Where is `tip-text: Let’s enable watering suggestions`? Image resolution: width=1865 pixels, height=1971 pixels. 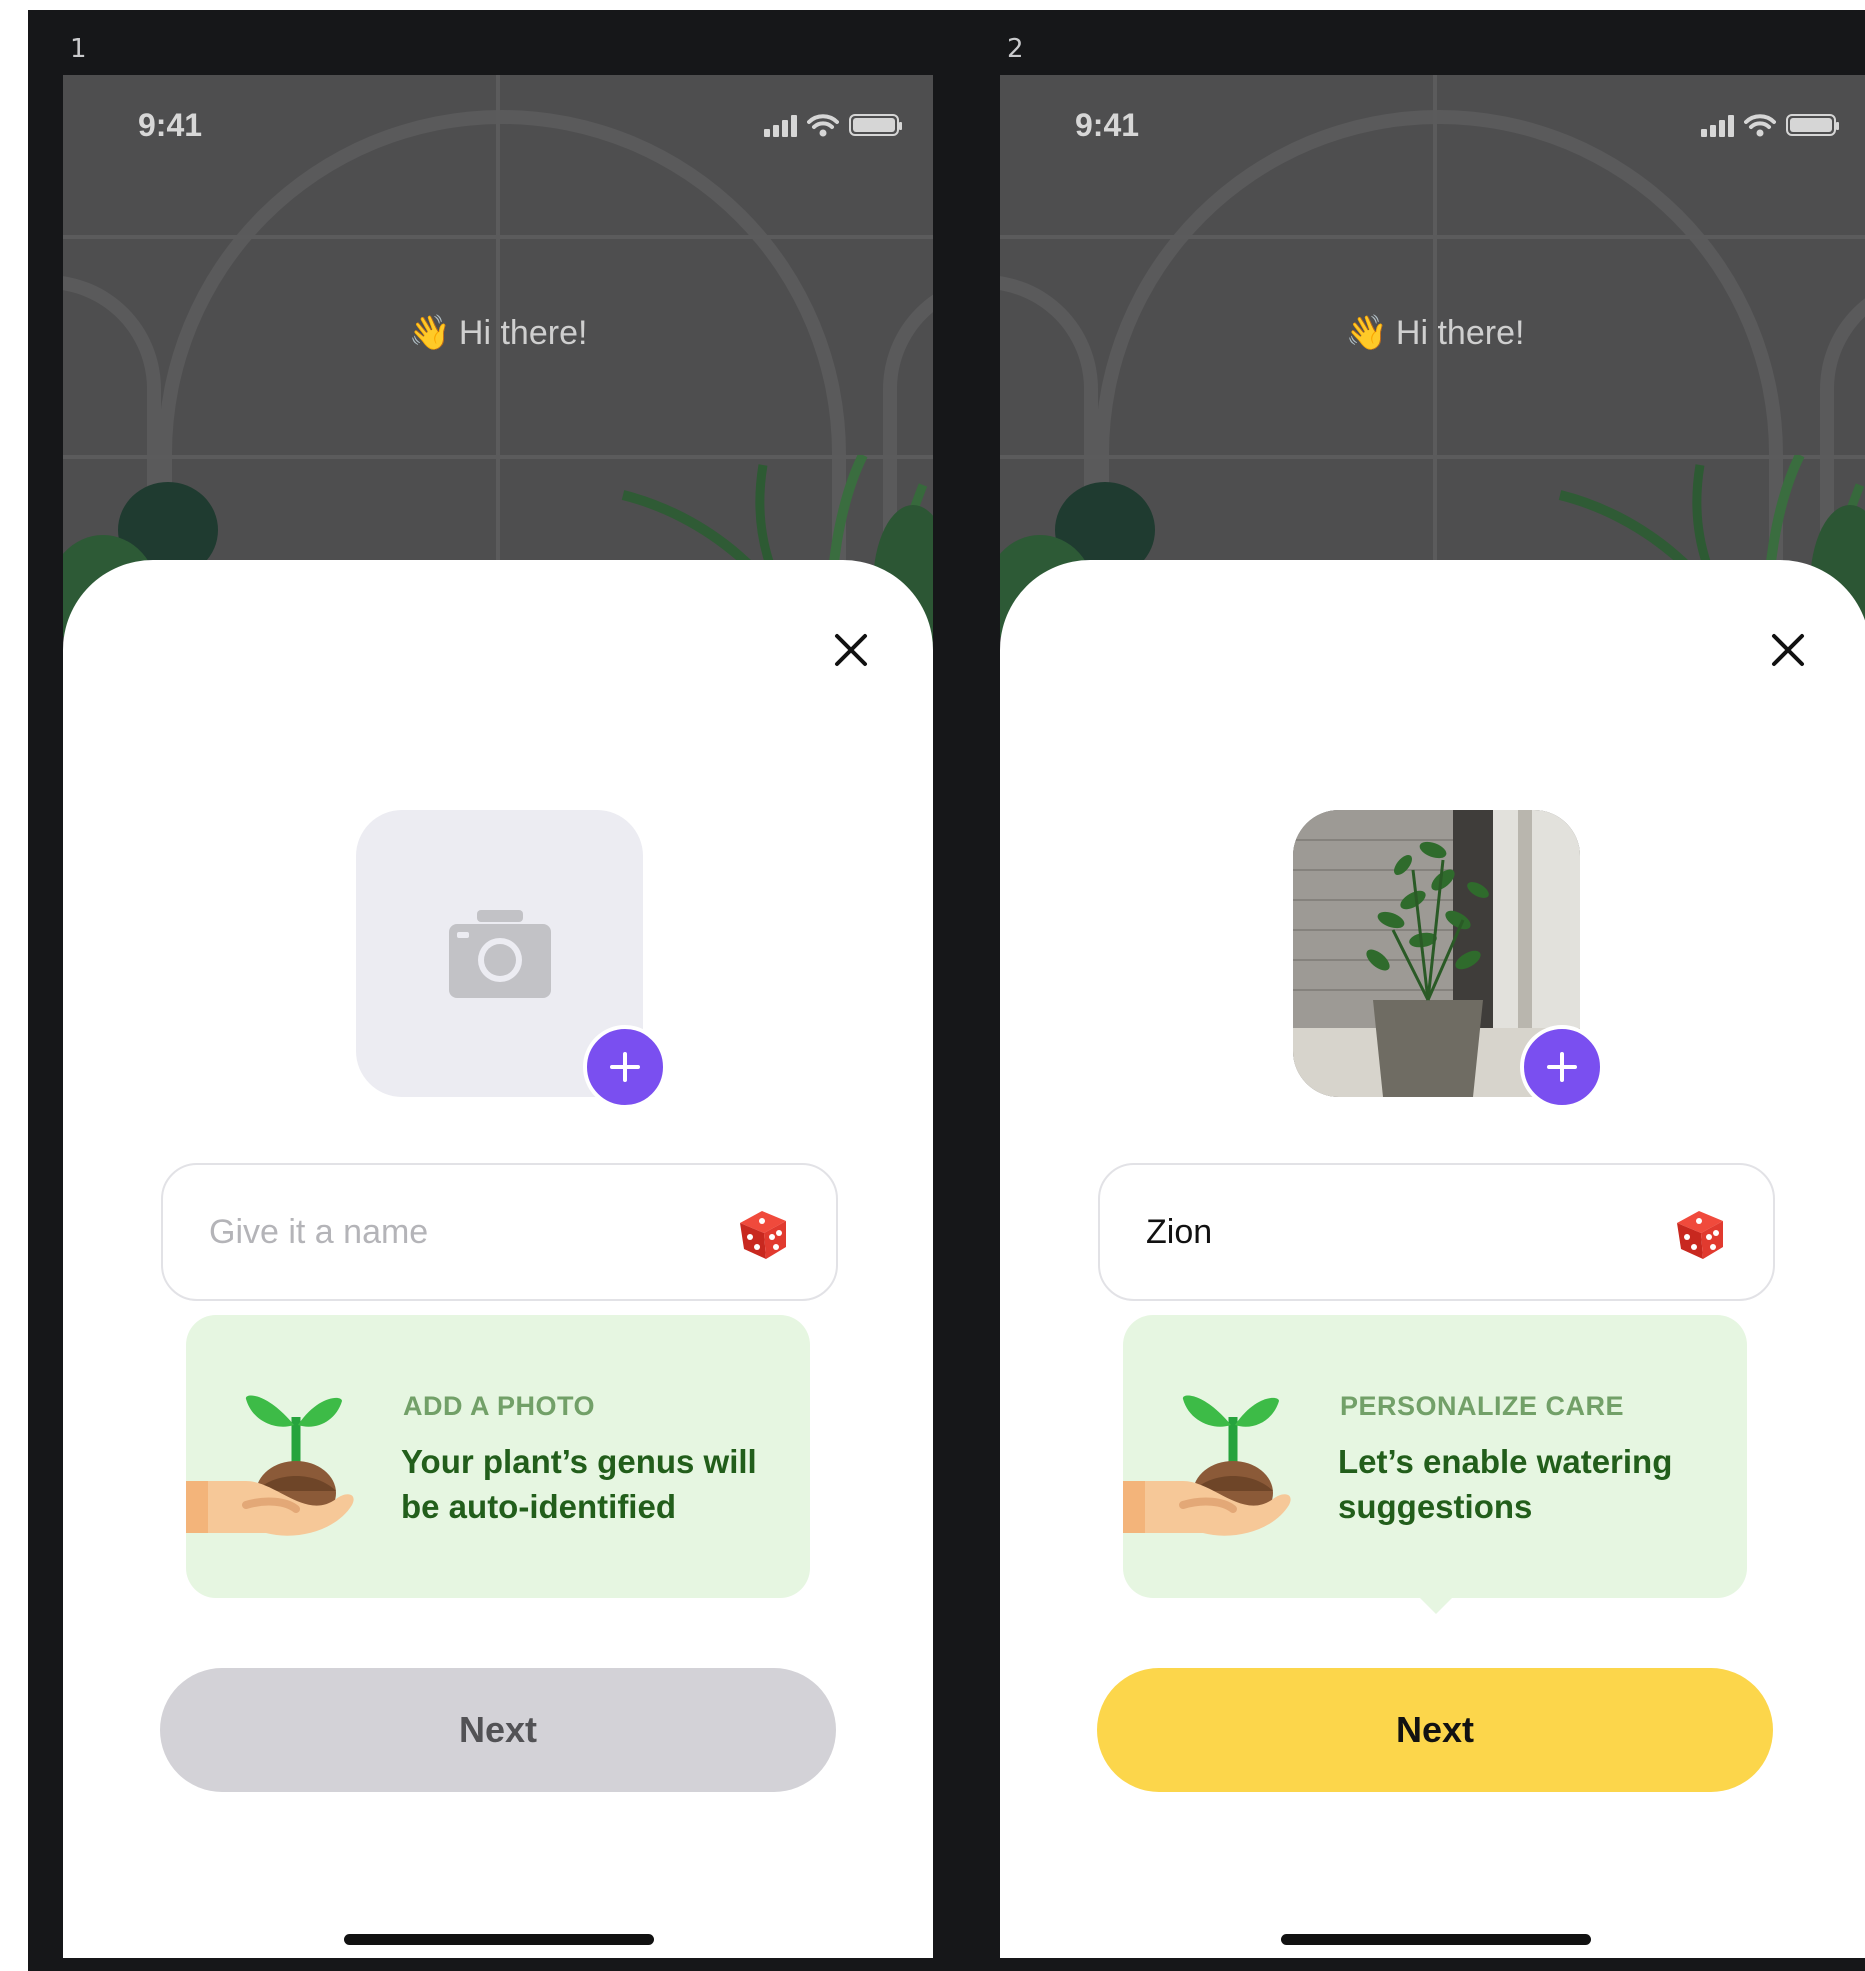 tip-text: Let’s enable watering suggestions is located at coordinates (1505, 1484).